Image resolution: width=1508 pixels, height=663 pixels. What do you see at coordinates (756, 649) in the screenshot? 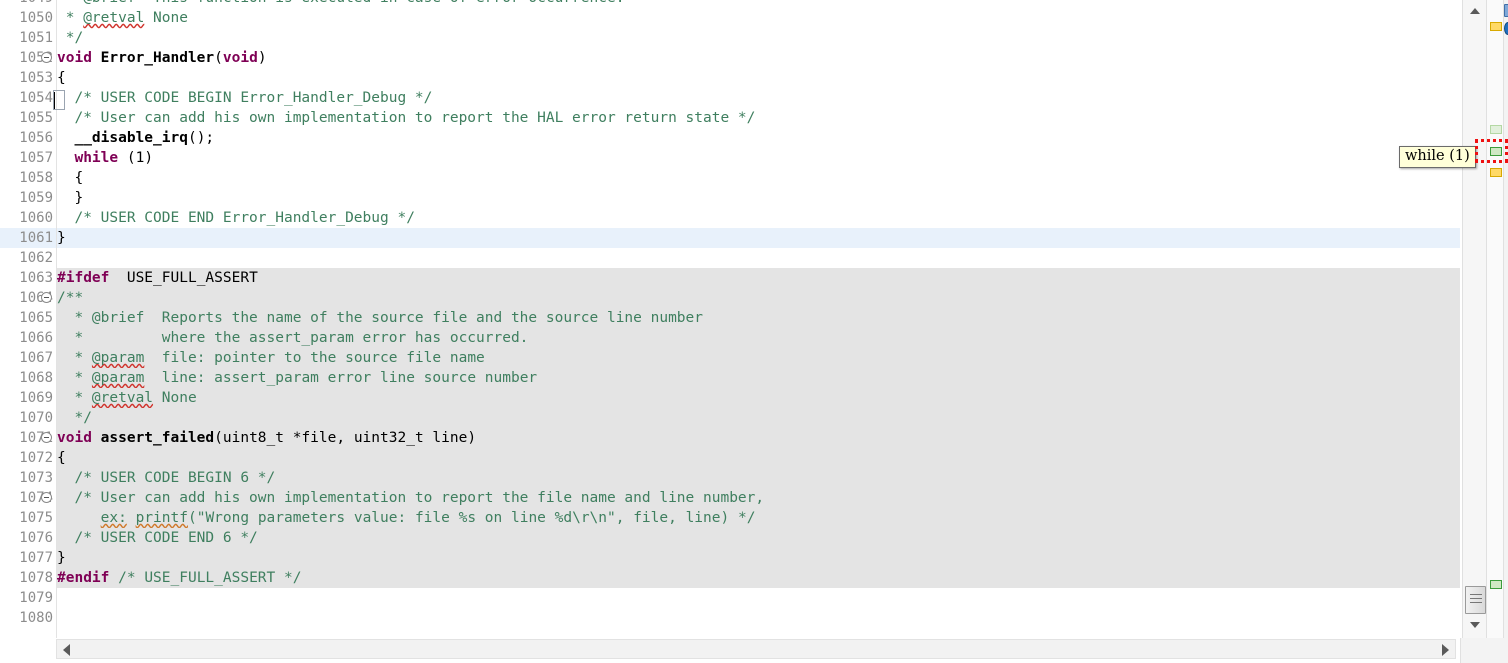
I see `horizontal-scrollbar-track` at bounding box center [756, 649].